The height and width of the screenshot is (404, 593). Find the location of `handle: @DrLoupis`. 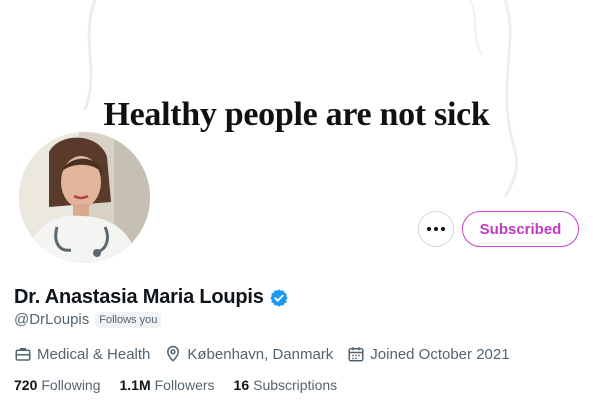

handle: @DrLoupis is located at coordinates (52, 319).